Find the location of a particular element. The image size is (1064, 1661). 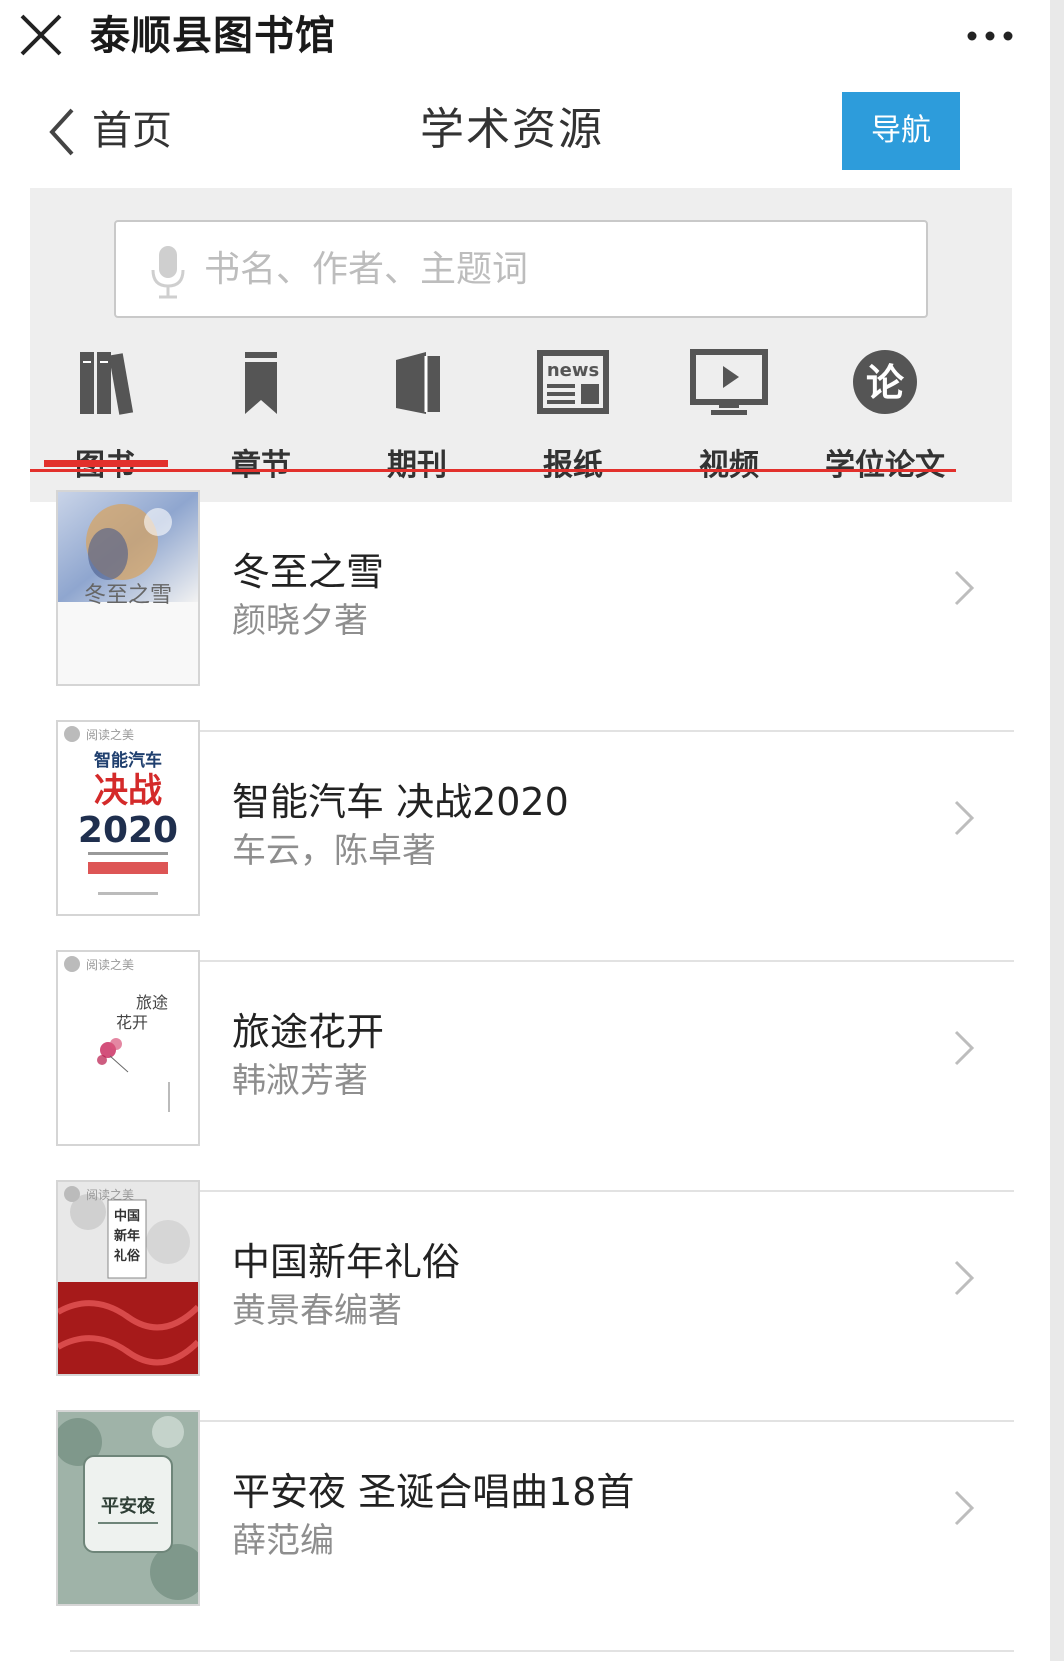

tab-theses: 论 学位论文 is located at coordinates (885, 418).